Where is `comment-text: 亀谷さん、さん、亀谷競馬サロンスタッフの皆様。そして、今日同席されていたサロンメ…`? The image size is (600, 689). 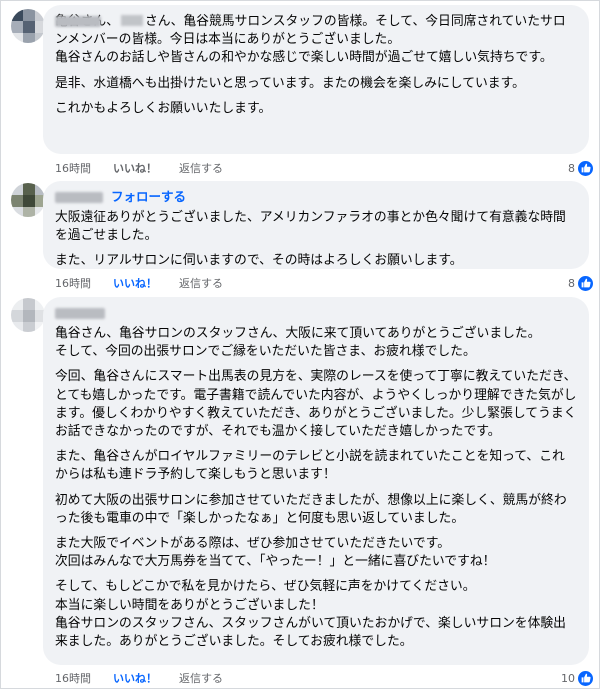
comment-text: 亀谷さん、さん、亀谷競馬サロンスタッフの皆様。そして、今日同席されていたサロンメ… is located at coordinates (316, 65).